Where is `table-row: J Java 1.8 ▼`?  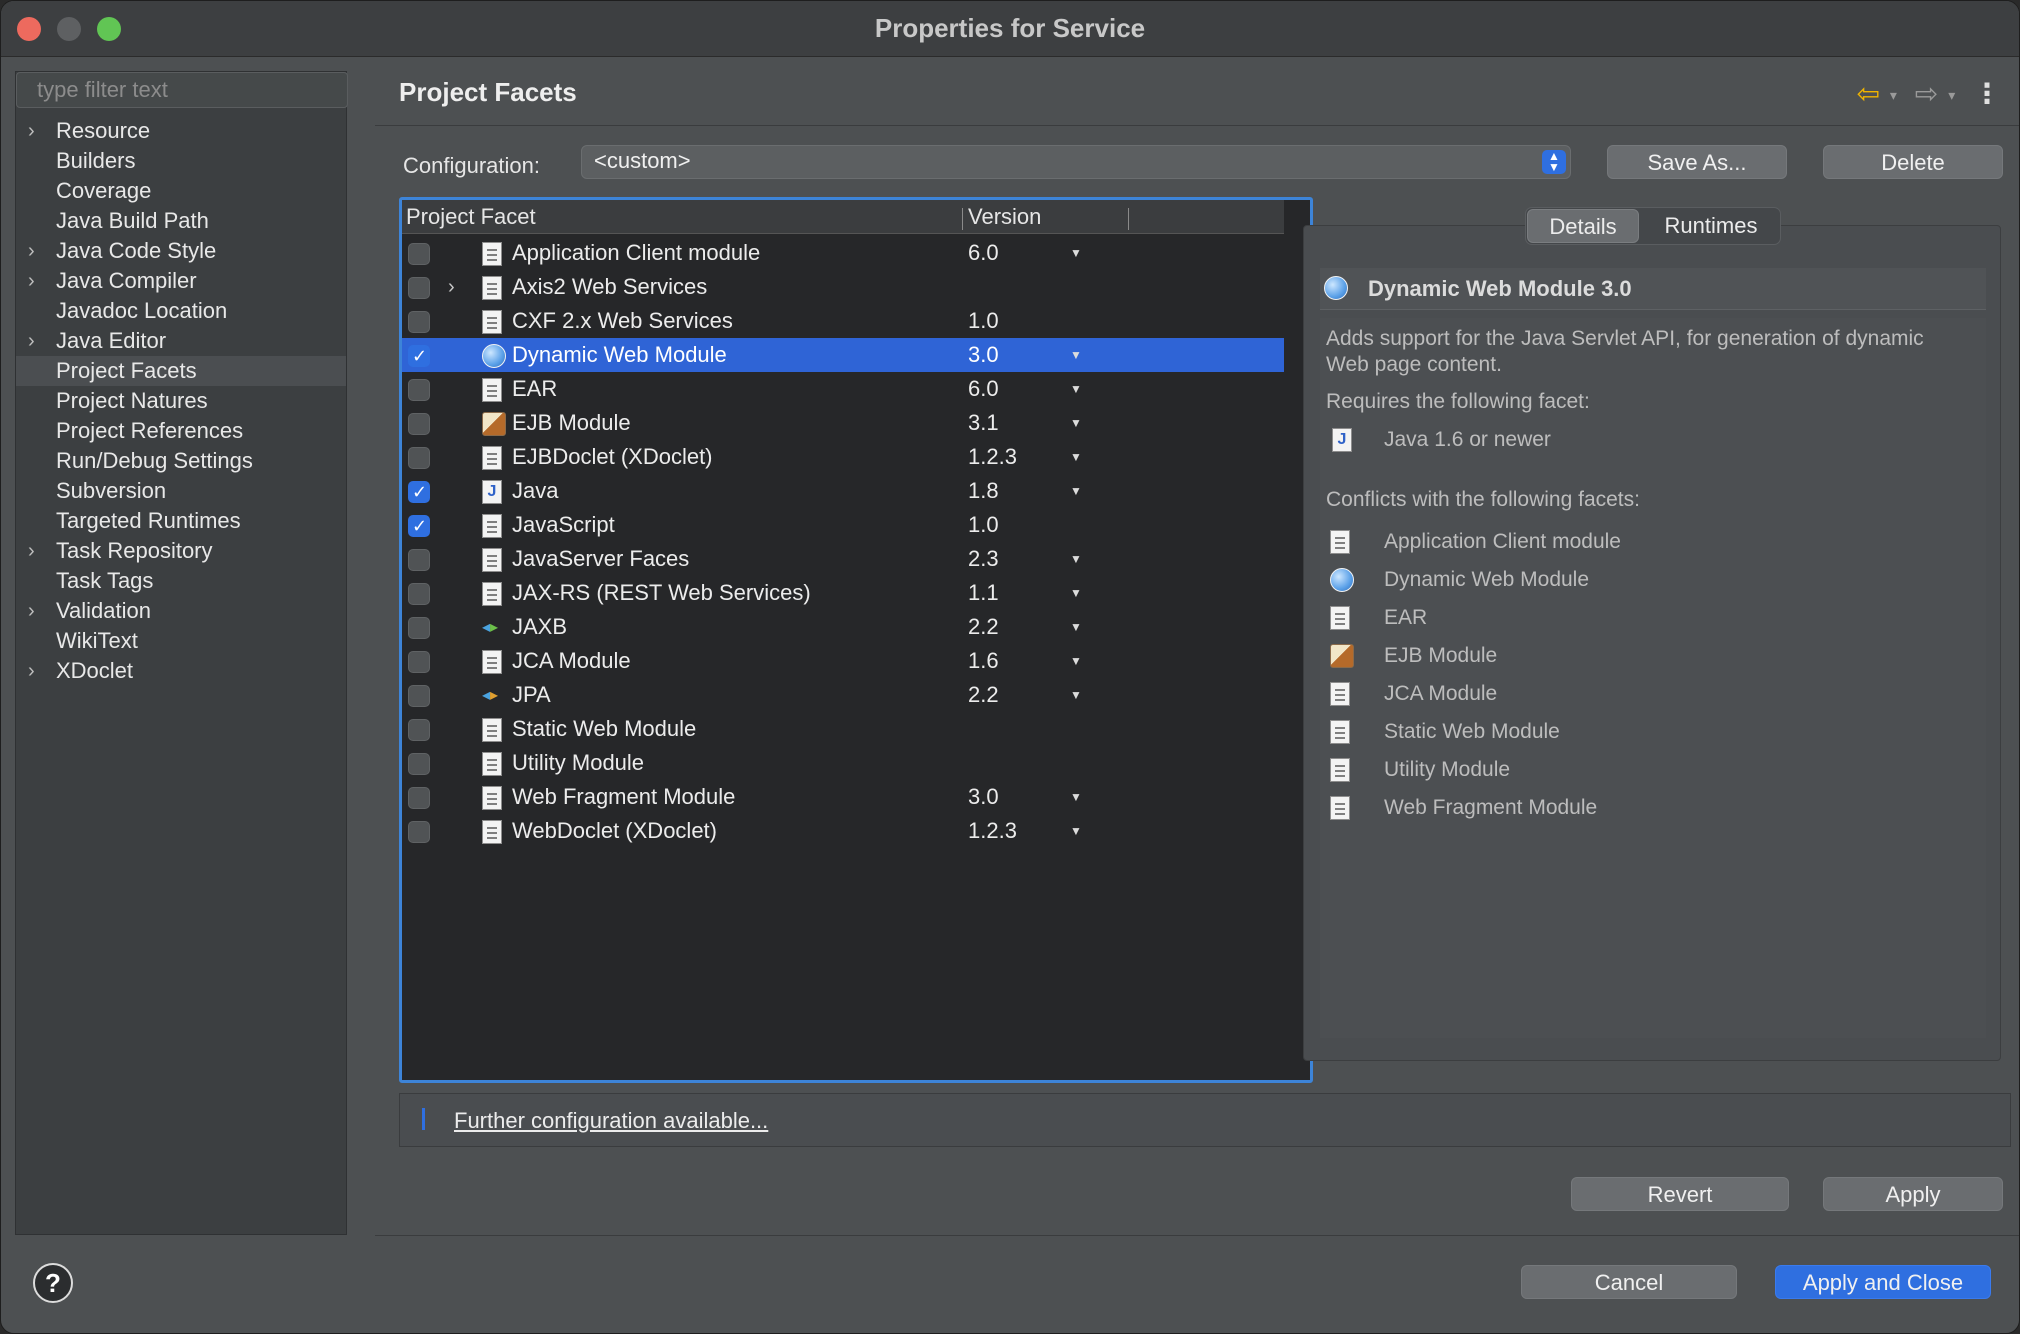 table-row: J Java 1.8 ▼ is located at coordinates (843, 491).